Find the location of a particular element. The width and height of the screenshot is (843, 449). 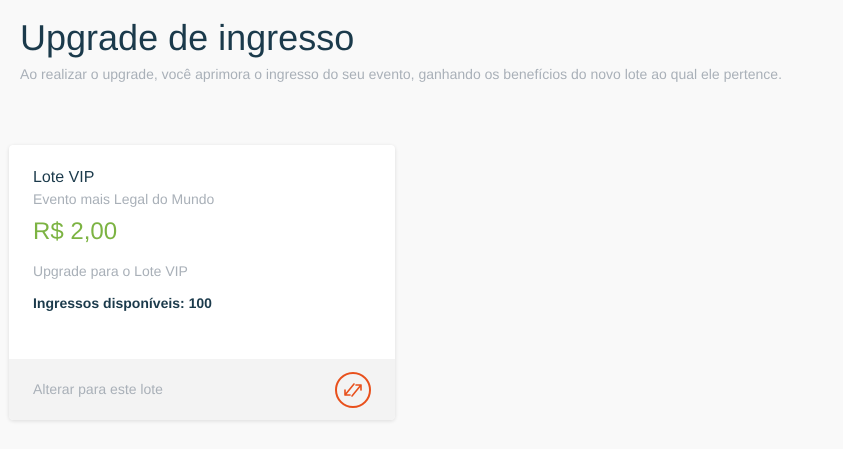

lot-description: Upgrade para o Lote VIP is located at coordinates (110, 271).